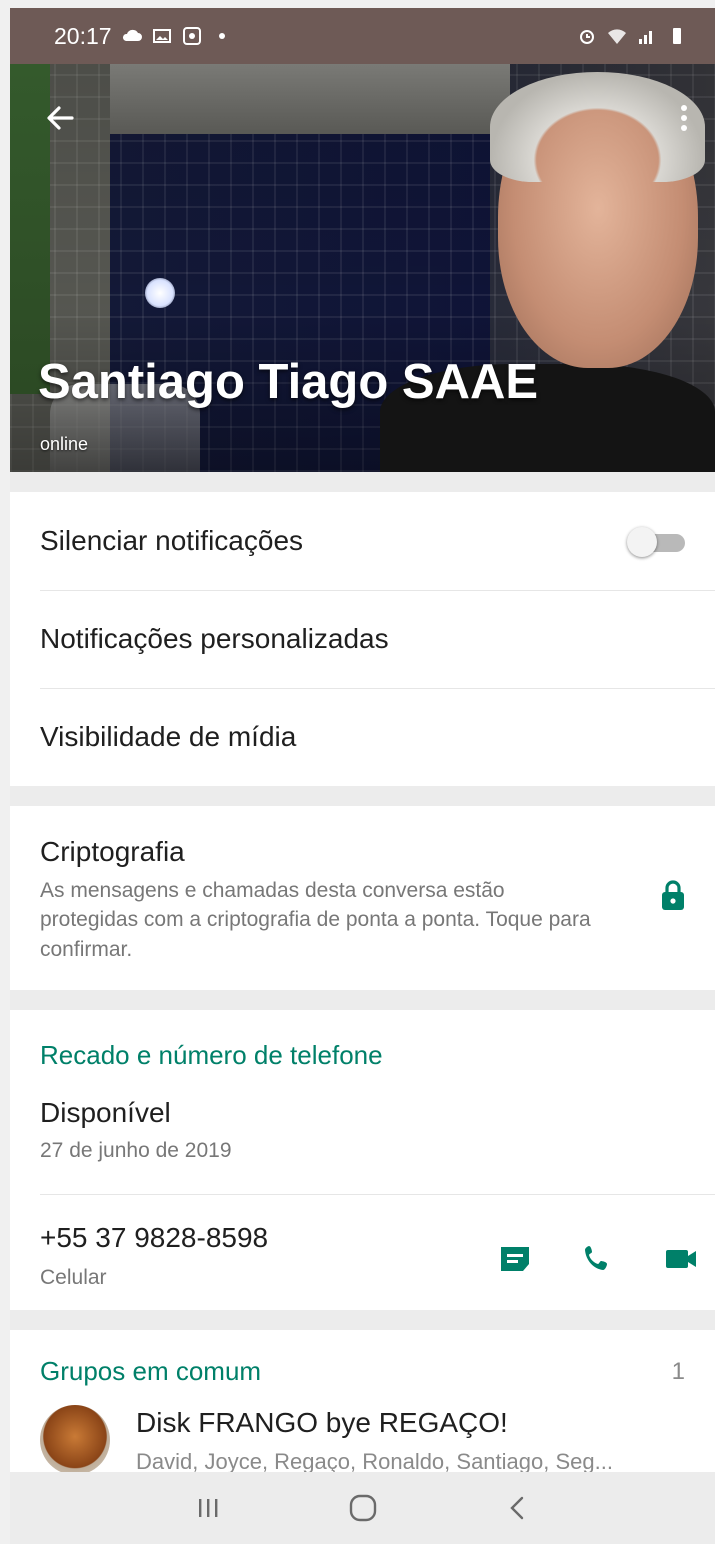 The height and width of the screenshot is (1544, 715). I want to click on encryption-title: Criptografia, so click(112, 851).